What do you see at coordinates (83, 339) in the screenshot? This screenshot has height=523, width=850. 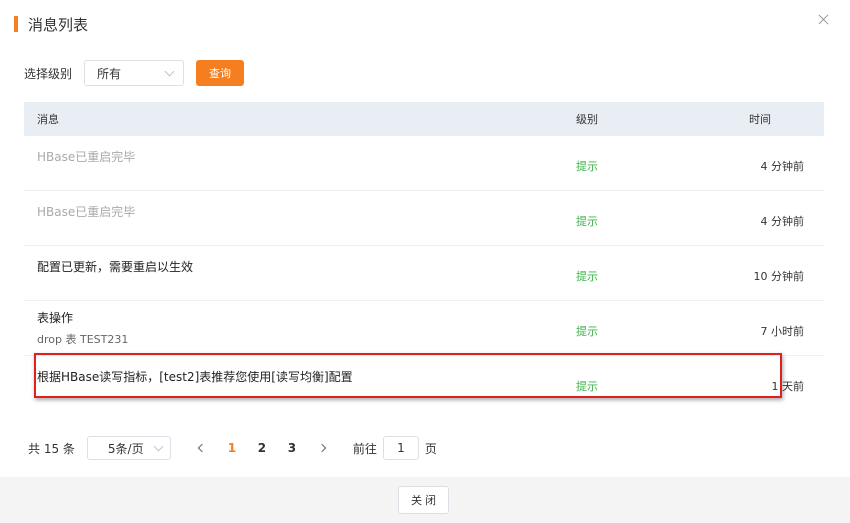 I see `message-subtitle: drop 表 TEST231` at bounding box center [83, 339].